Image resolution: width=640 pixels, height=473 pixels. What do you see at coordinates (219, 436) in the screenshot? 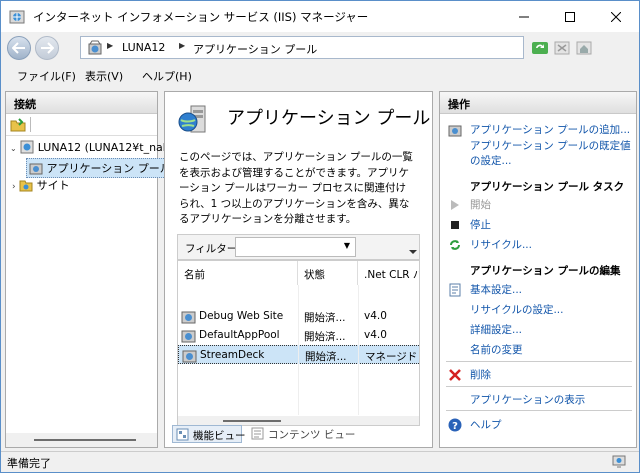
I see `tab-features-label: 機能ビュー` at bounding box center [219, 436].